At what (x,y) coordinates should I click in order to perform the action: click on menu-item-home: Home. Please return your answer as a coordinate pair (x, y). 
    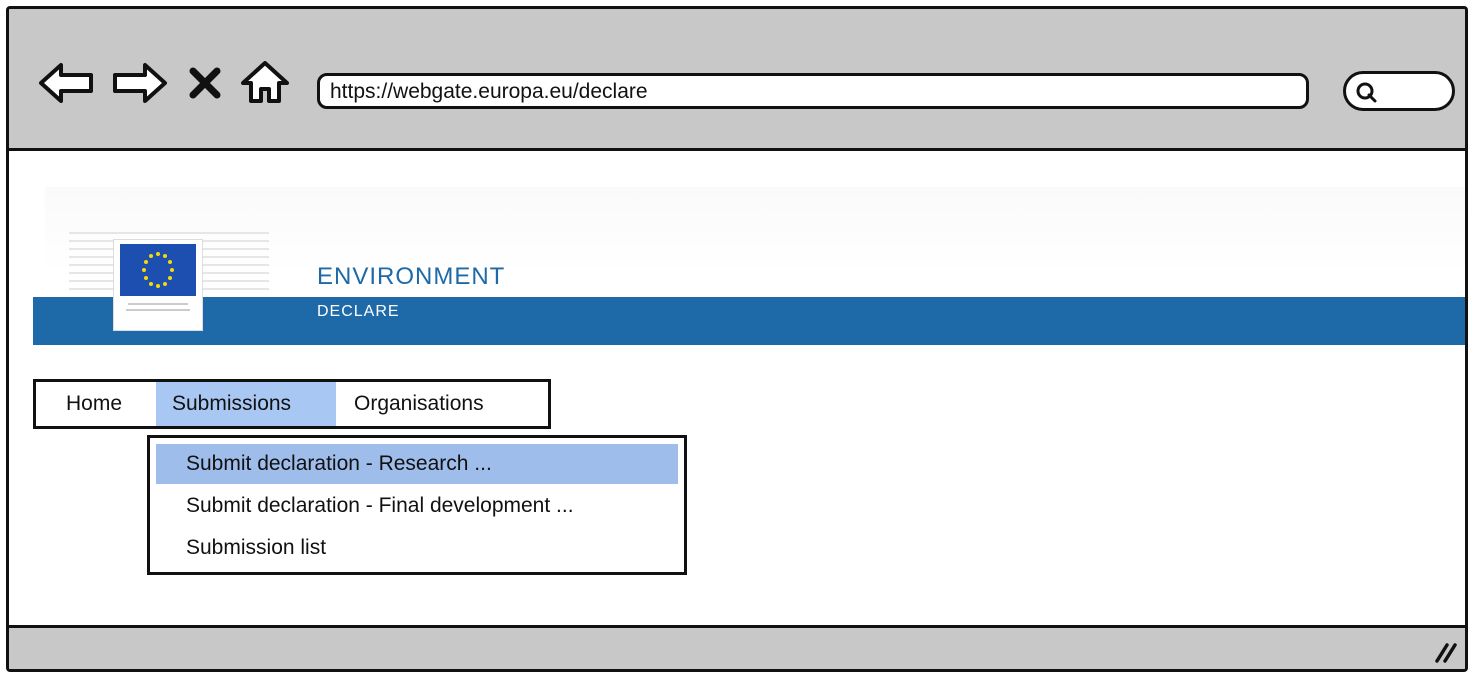
    Looking at the image, I should click on (103, 404).